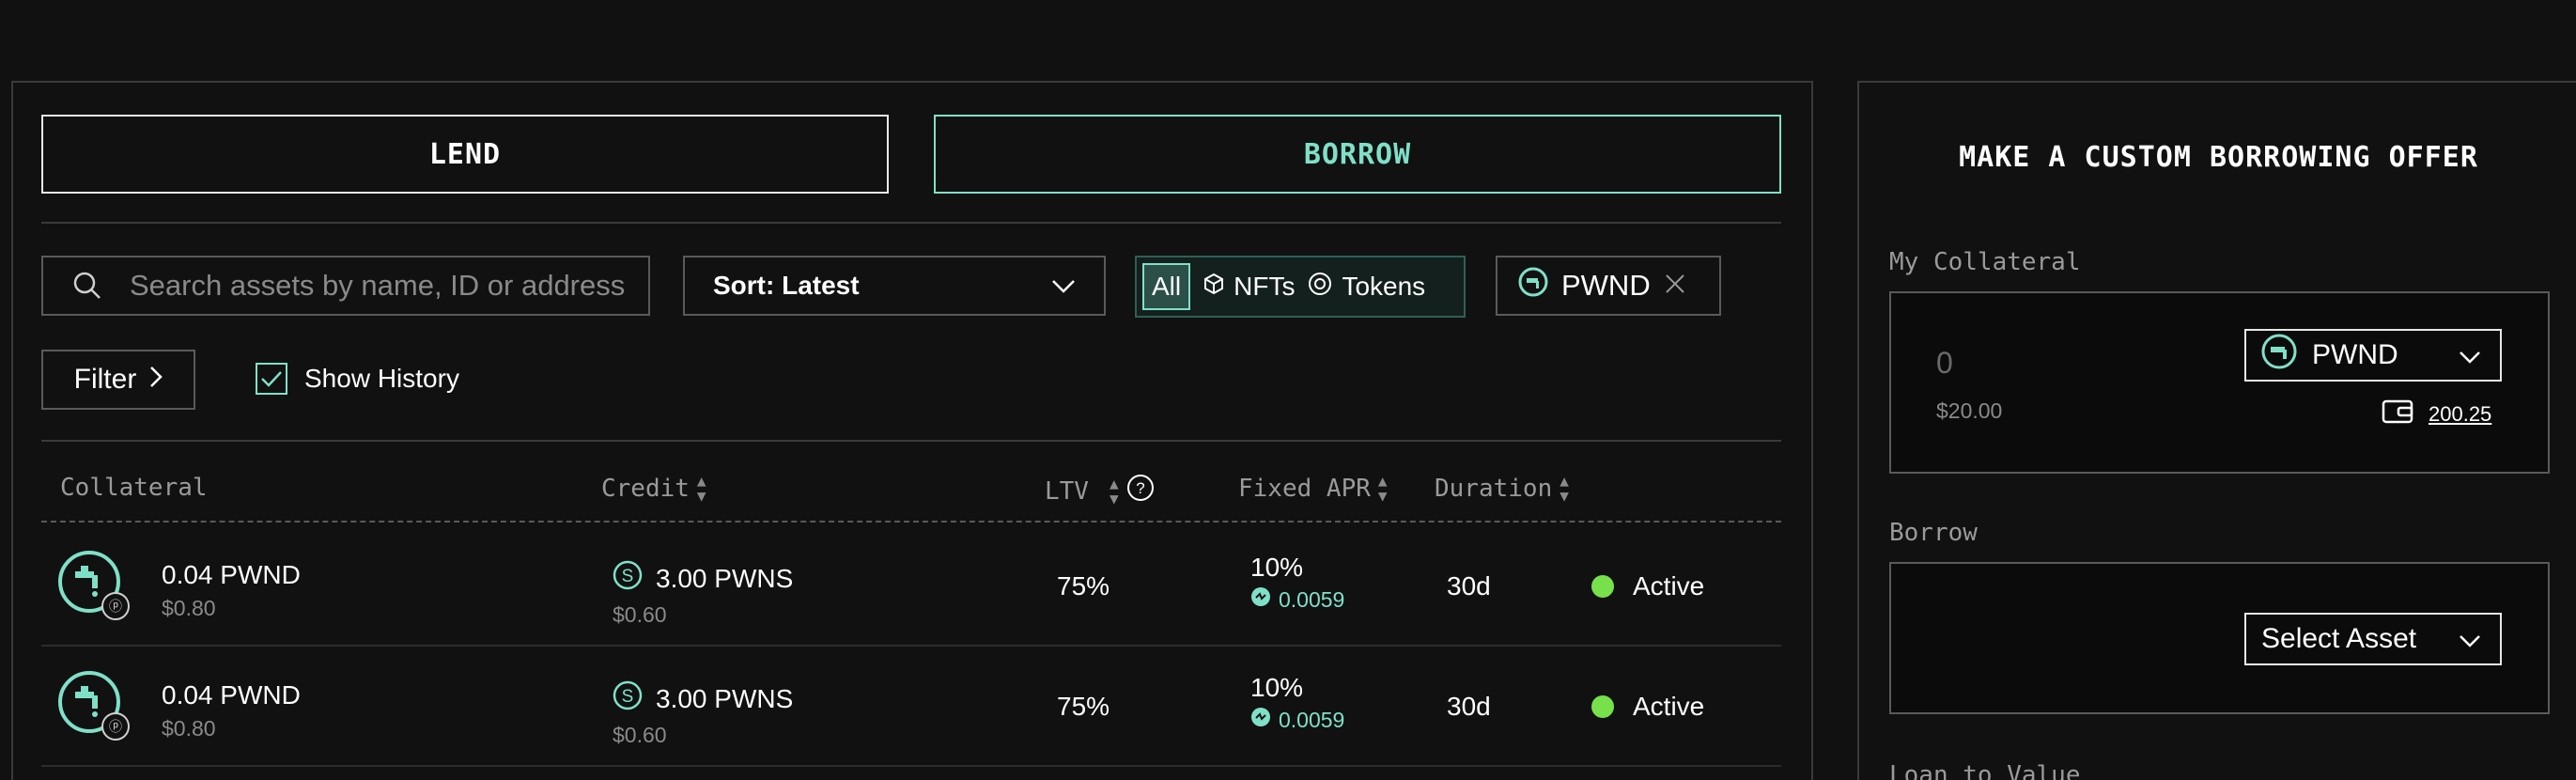 The height and width of the screenshot is (780, 2576). I want to click on toggle-tokens: Tokens, so click(1366, 287).